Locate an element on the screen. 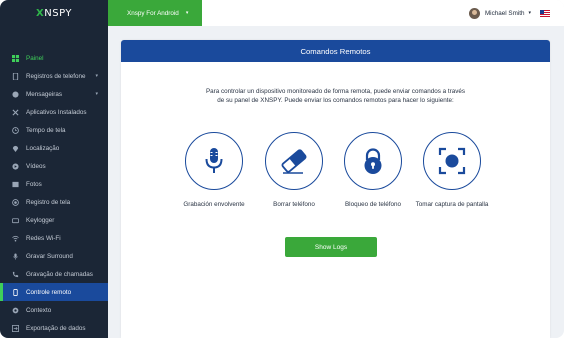 The width and height of the screenshot is (564, 338). command-label: Tomar captura de pantalla is located at coordinates (452, 204).